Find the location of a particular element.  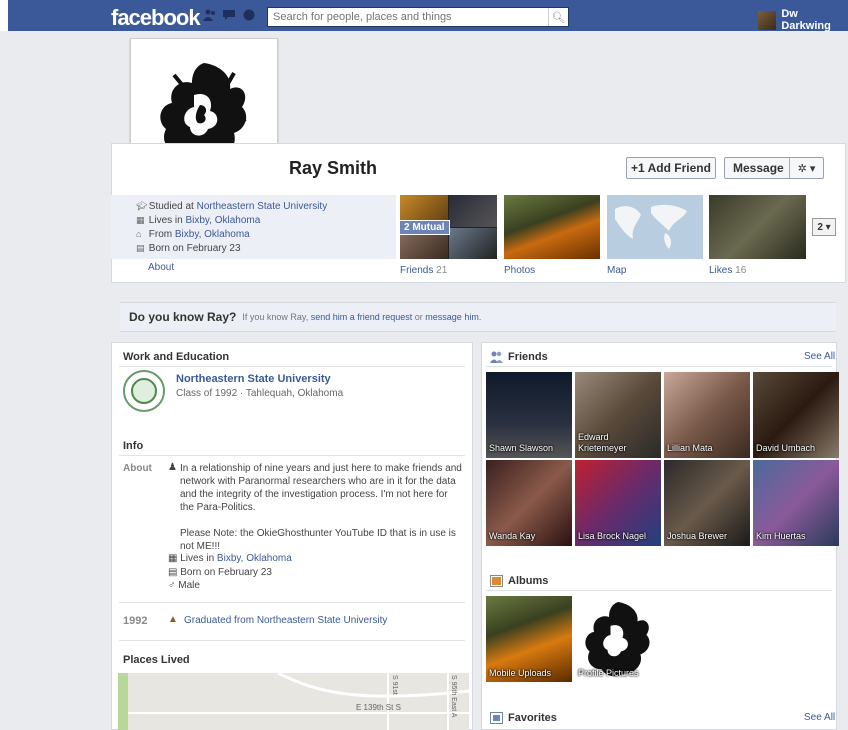

facebook-logo: facebook is located at coordinates (156, 18).